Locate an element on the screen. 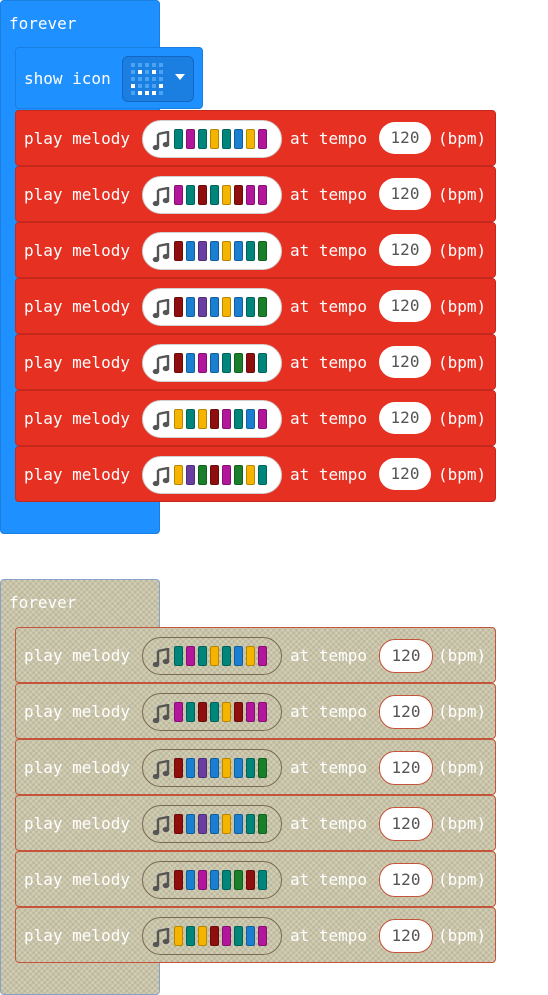 Image resolution: width=548 pixels, height=995 pixels. chevron-down-icon is located at coordinates (180, 77).